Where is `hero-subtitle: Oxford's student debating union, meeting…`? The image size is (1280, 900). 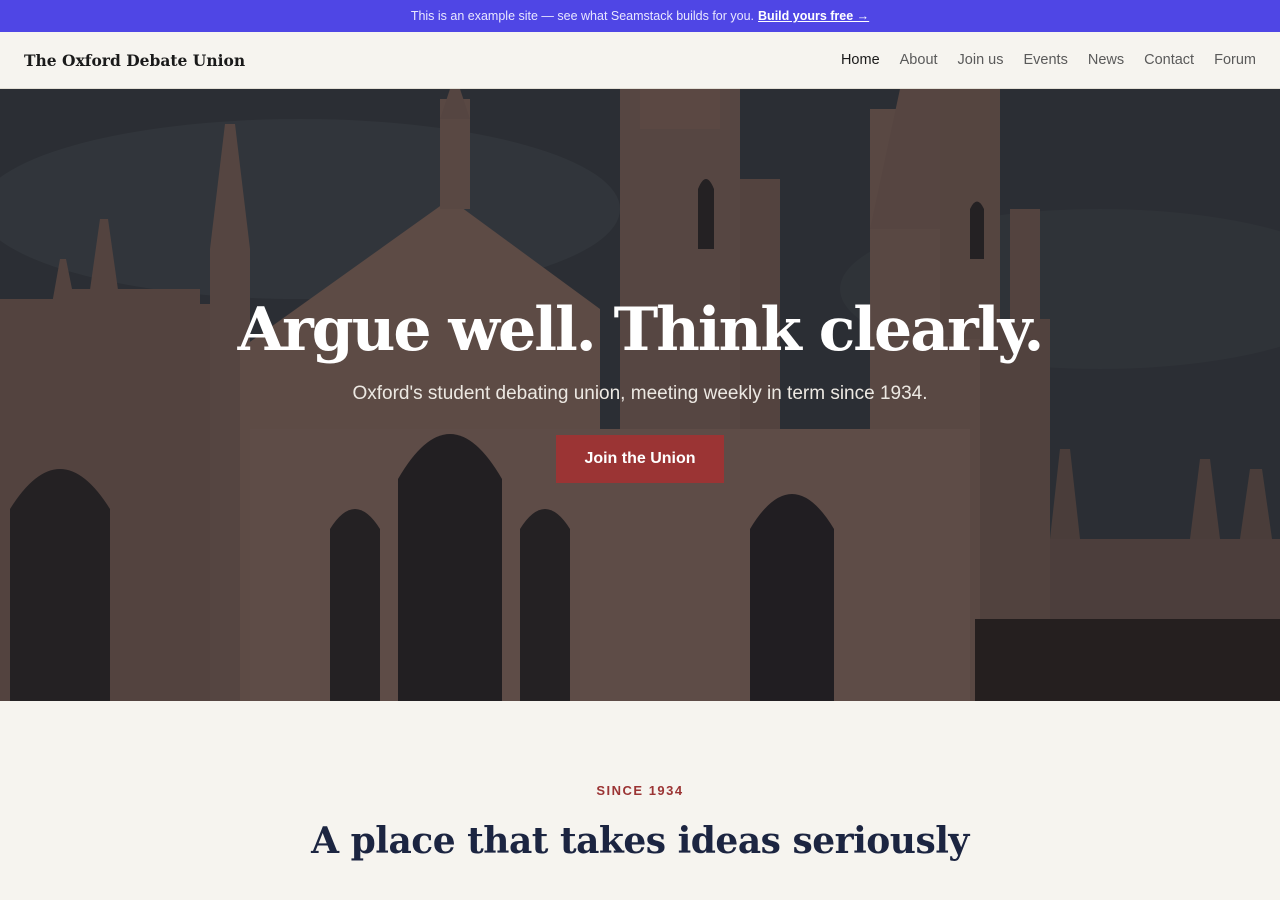
hero-subtitle: Oxford's student debating union, meeting… is located at coordinates (640, 393).